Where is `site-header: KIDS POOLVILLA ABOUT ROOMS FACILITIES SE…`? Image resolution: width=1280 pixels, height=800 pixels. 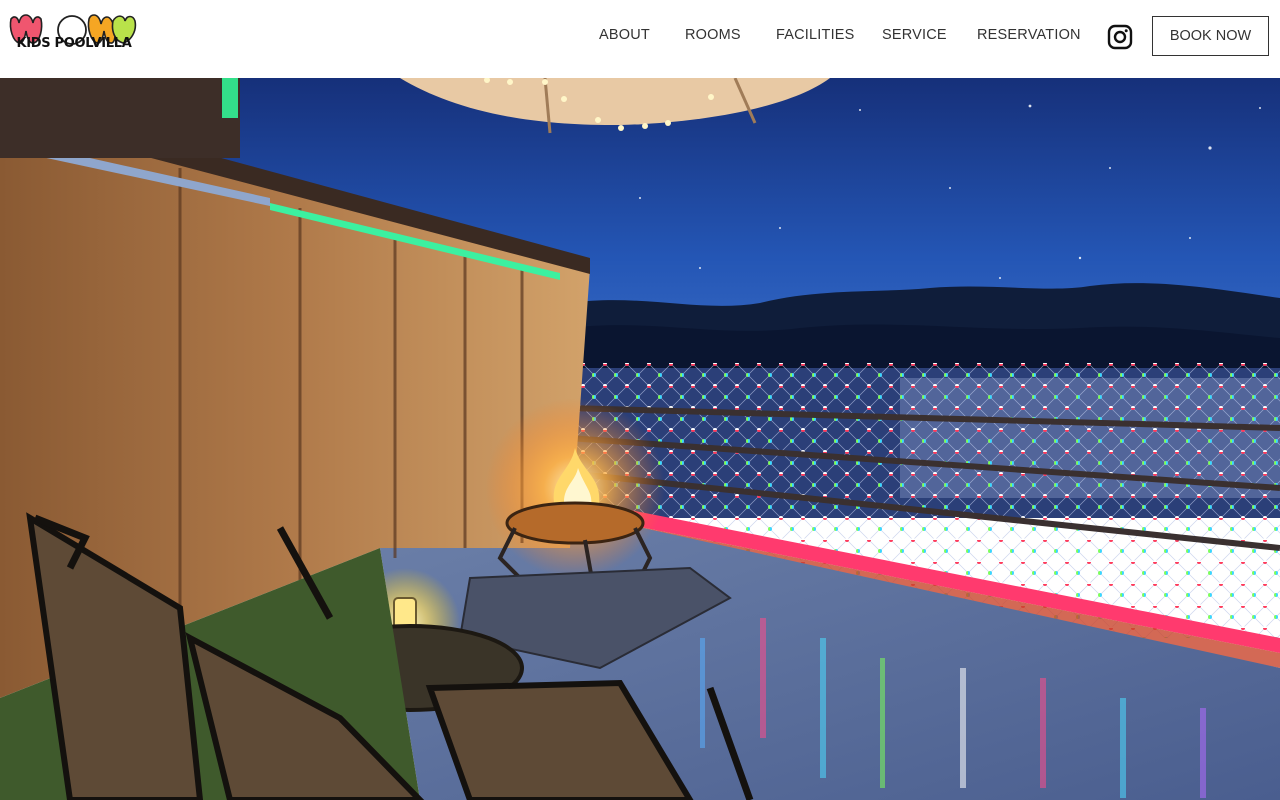
site-header: KIDS POOLVILLA ABOUT ROOMS FACILITIES SE… is located at coordinates (640, 39).